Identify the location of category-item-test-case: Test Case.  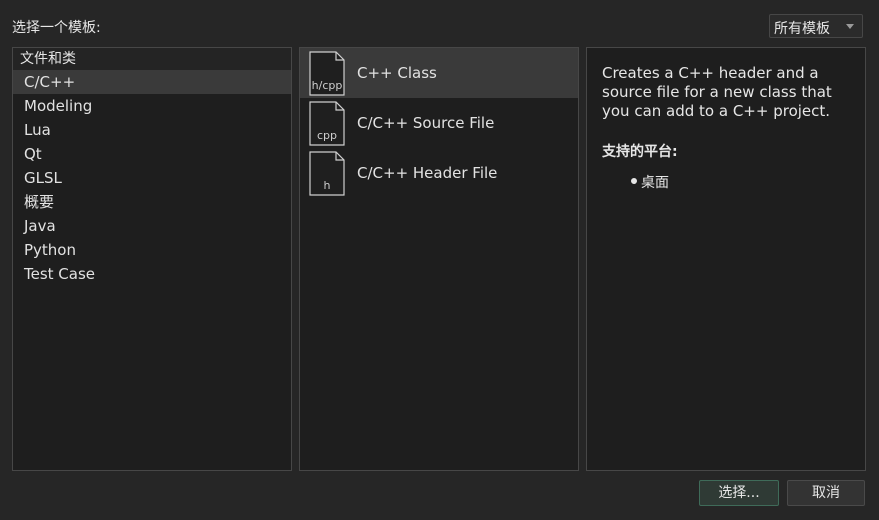
(152, 274).